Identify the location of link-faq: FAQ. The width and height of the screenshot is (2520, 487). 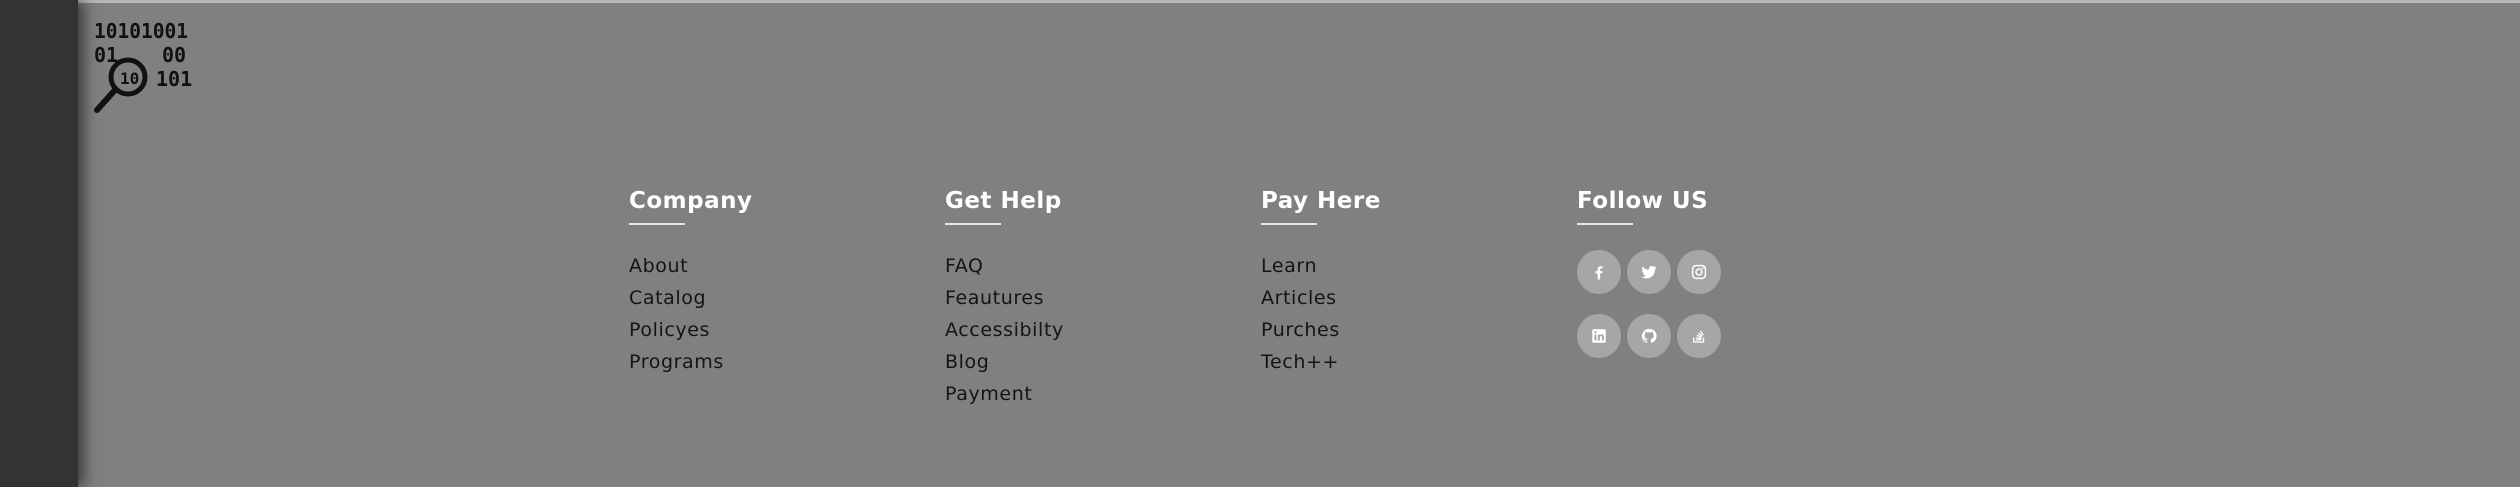
(1103, 266).